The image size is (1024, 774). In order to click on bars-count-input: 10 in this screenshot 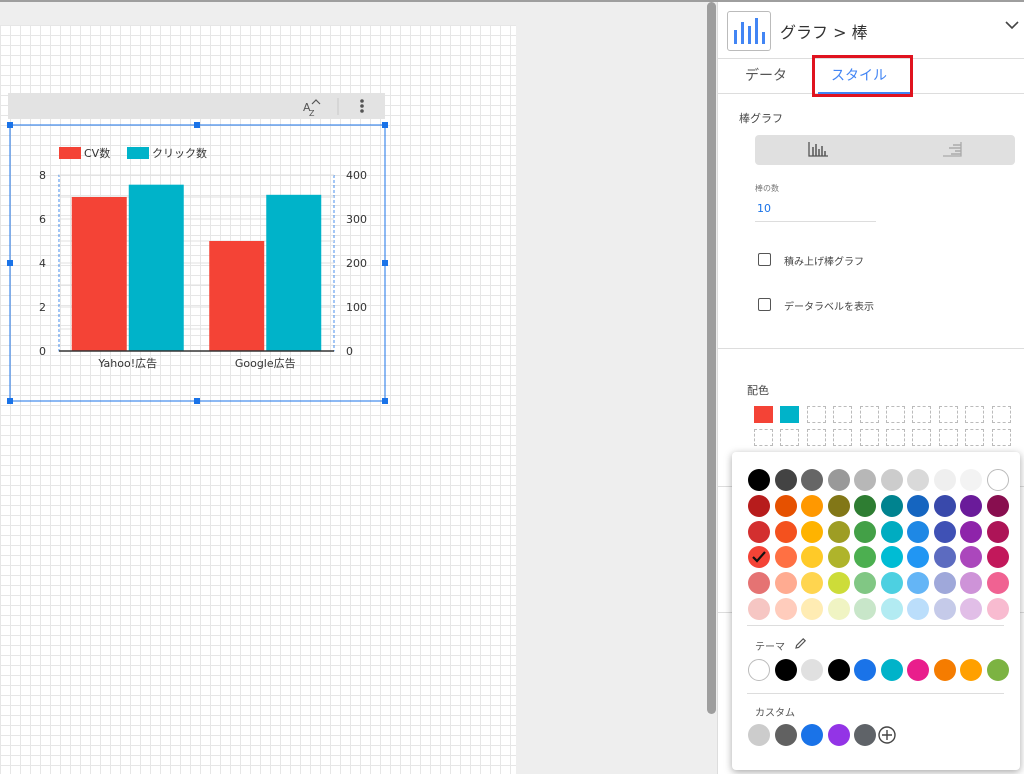, I will do `click(764, 208)`.